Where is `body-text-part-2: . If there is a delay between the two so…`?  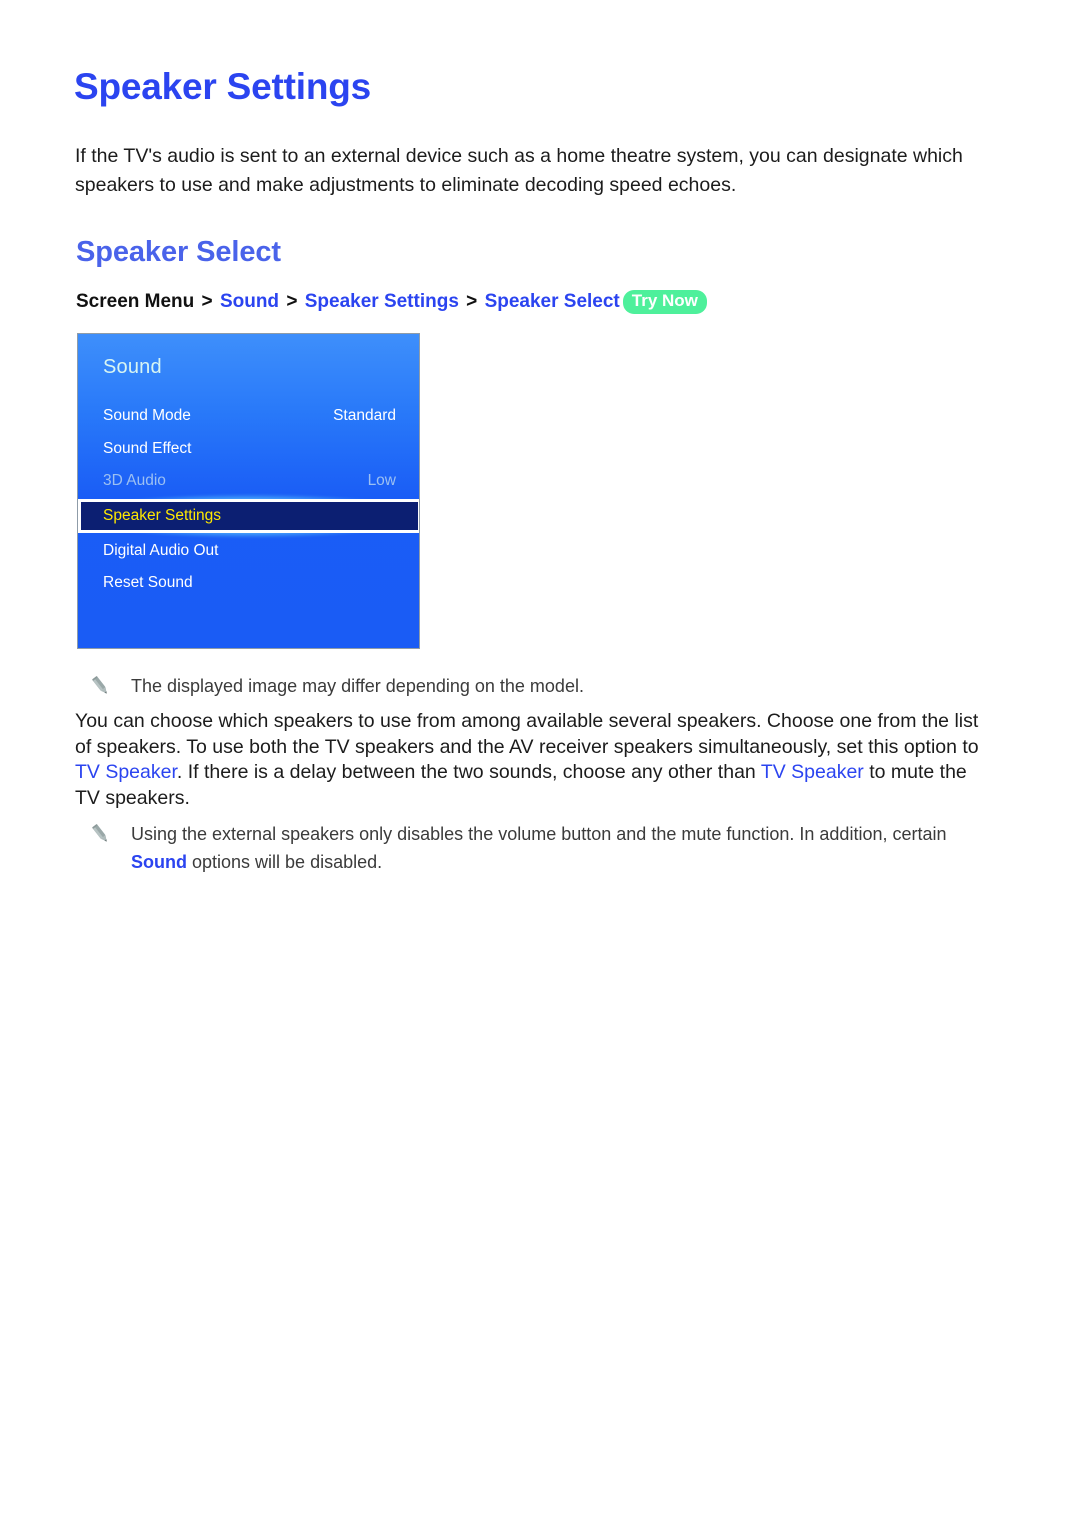 body-text-part-2: . If there is a delay between the two so… is located at coordinates (468, 772).